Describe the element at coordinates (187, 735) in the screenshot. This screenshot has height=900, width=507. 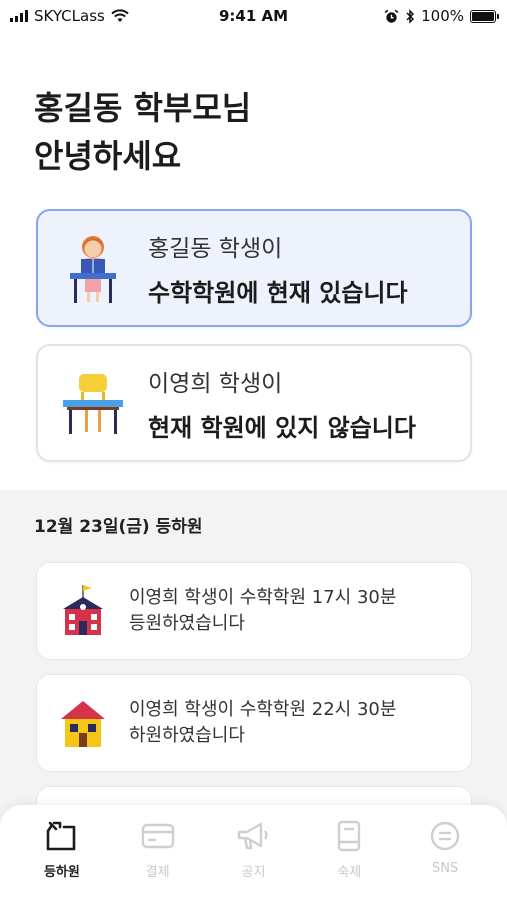
I see `history-item-line-2: 하원하였습니다` at that location.